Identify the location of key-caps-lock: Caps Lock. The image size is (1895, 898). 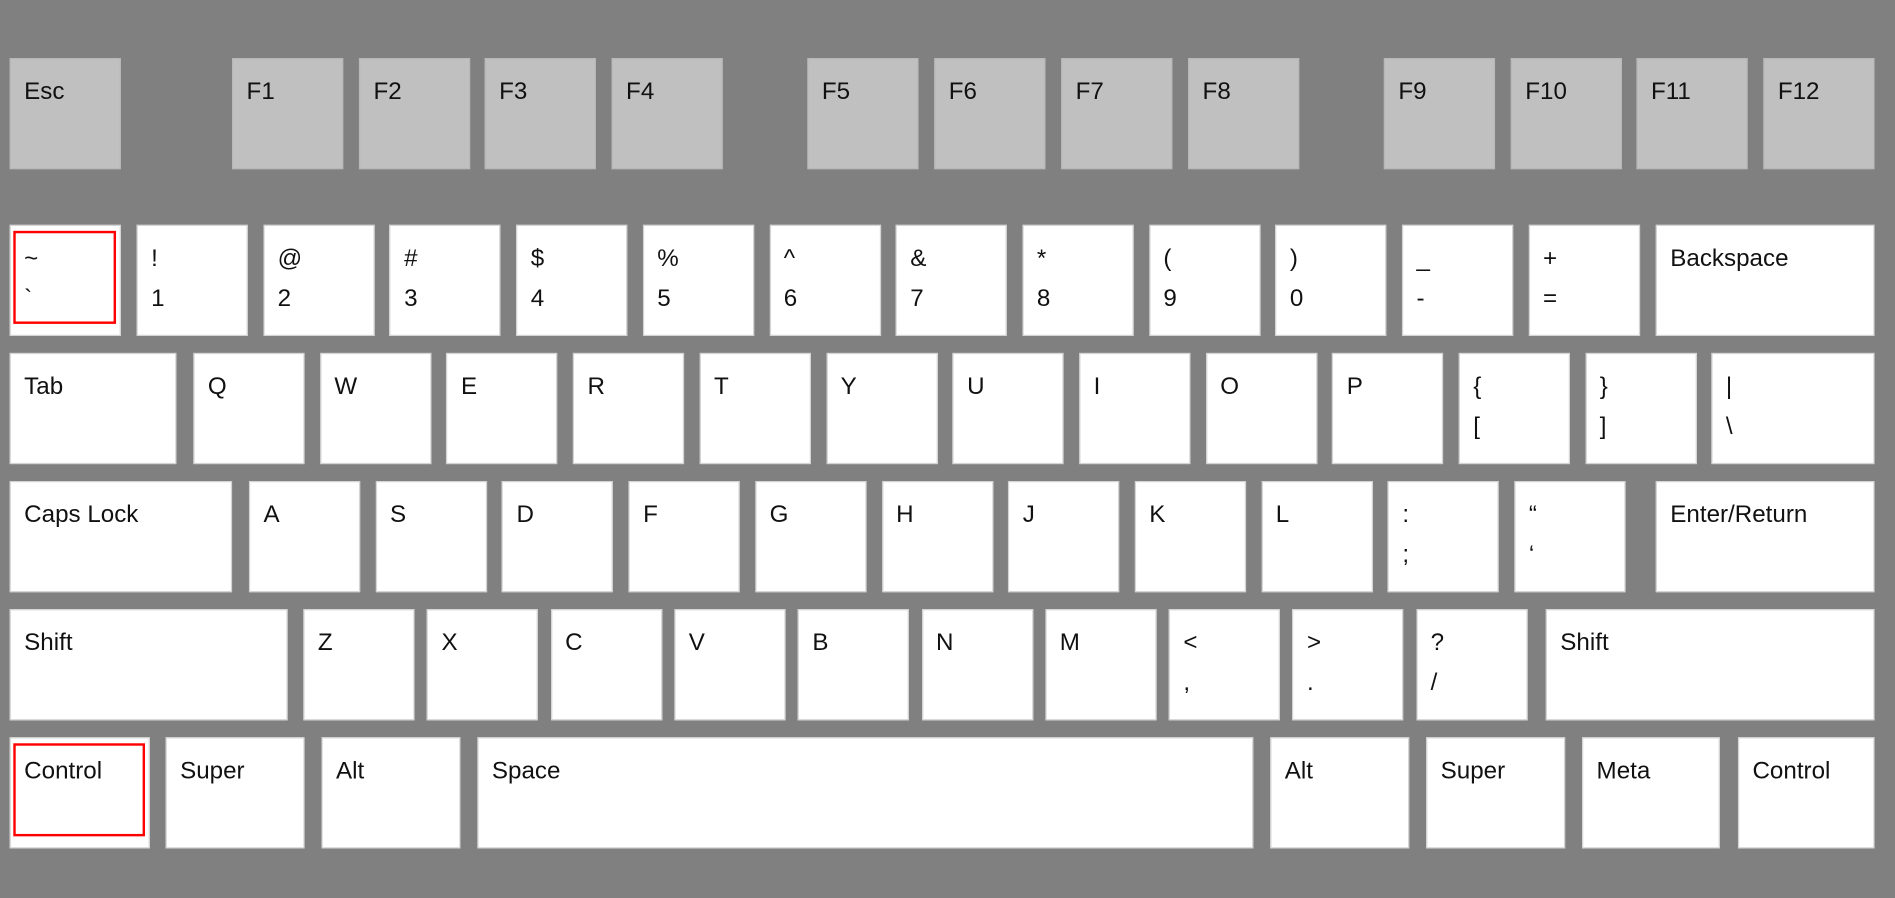
(121, 537).